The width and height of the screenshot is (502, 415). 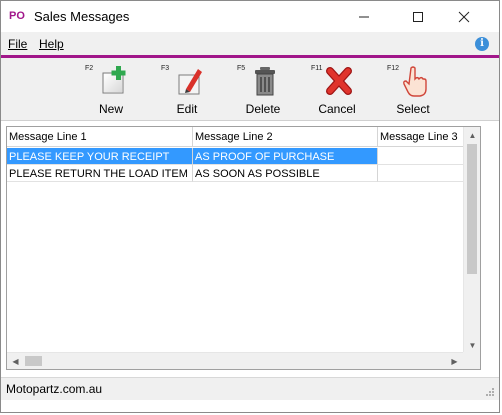 What do you see at coordinates (190, 82) in the screenshot?
I see `edit-pencil-icon` at bounding box center [190, 82].